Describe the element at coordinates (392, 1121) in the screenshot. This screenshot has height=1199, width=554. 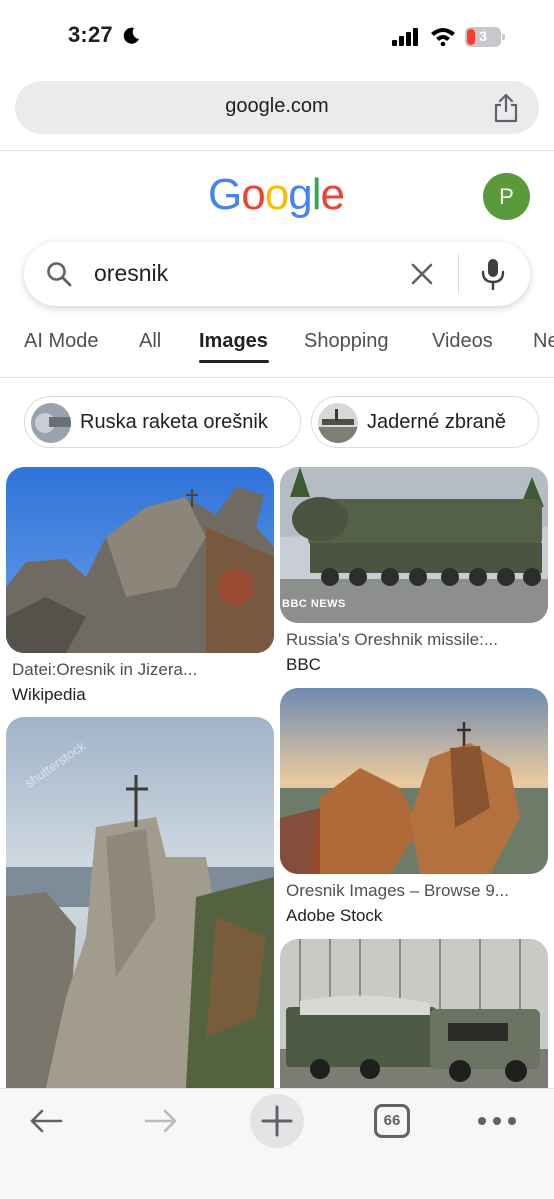
I see `tab-switcher-button: 66` at that location.